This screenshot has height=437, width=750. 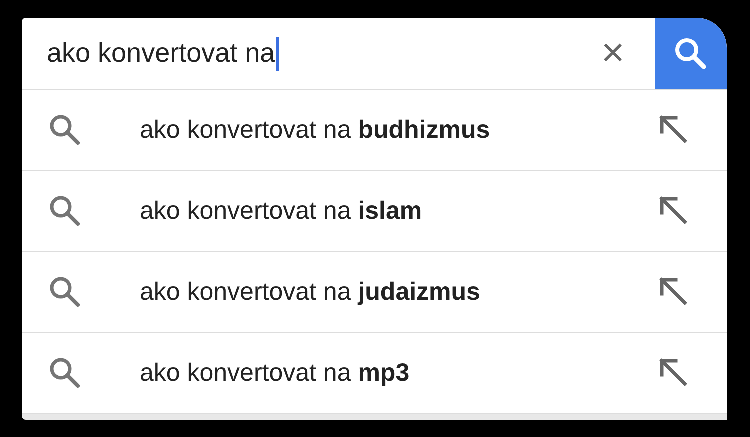 What do you see at coordinates (311, 292) in the screenshot?
I see `suggestion-text: ako konvertovat na judaizmus` at bounding box center [311, 292].